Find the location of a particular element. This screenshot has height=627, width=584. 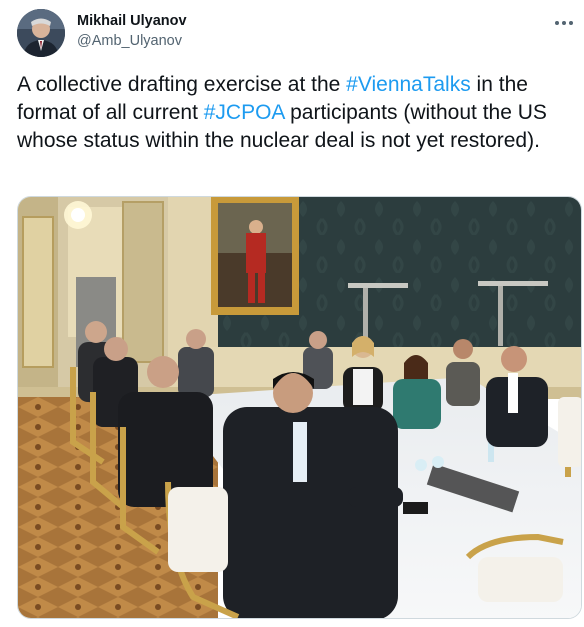

avatar-photo-icon is located at coordinates (41, 33).